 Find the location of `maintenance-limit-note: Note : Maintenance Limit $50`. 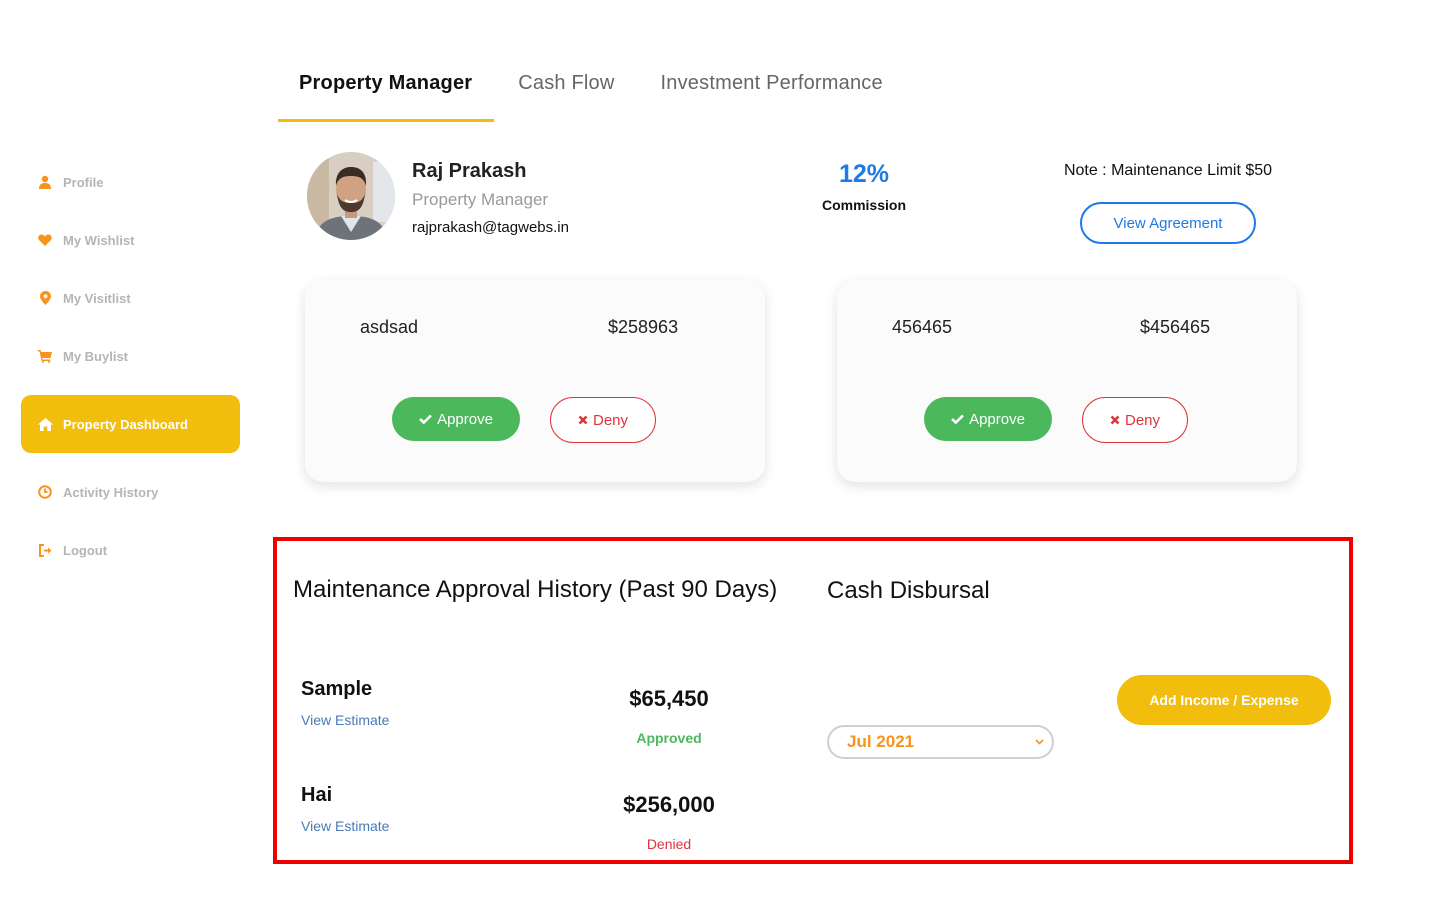

maintenance-limit-note: Note : Maintenance Limit $50 is located at coordinates (1168, 170).